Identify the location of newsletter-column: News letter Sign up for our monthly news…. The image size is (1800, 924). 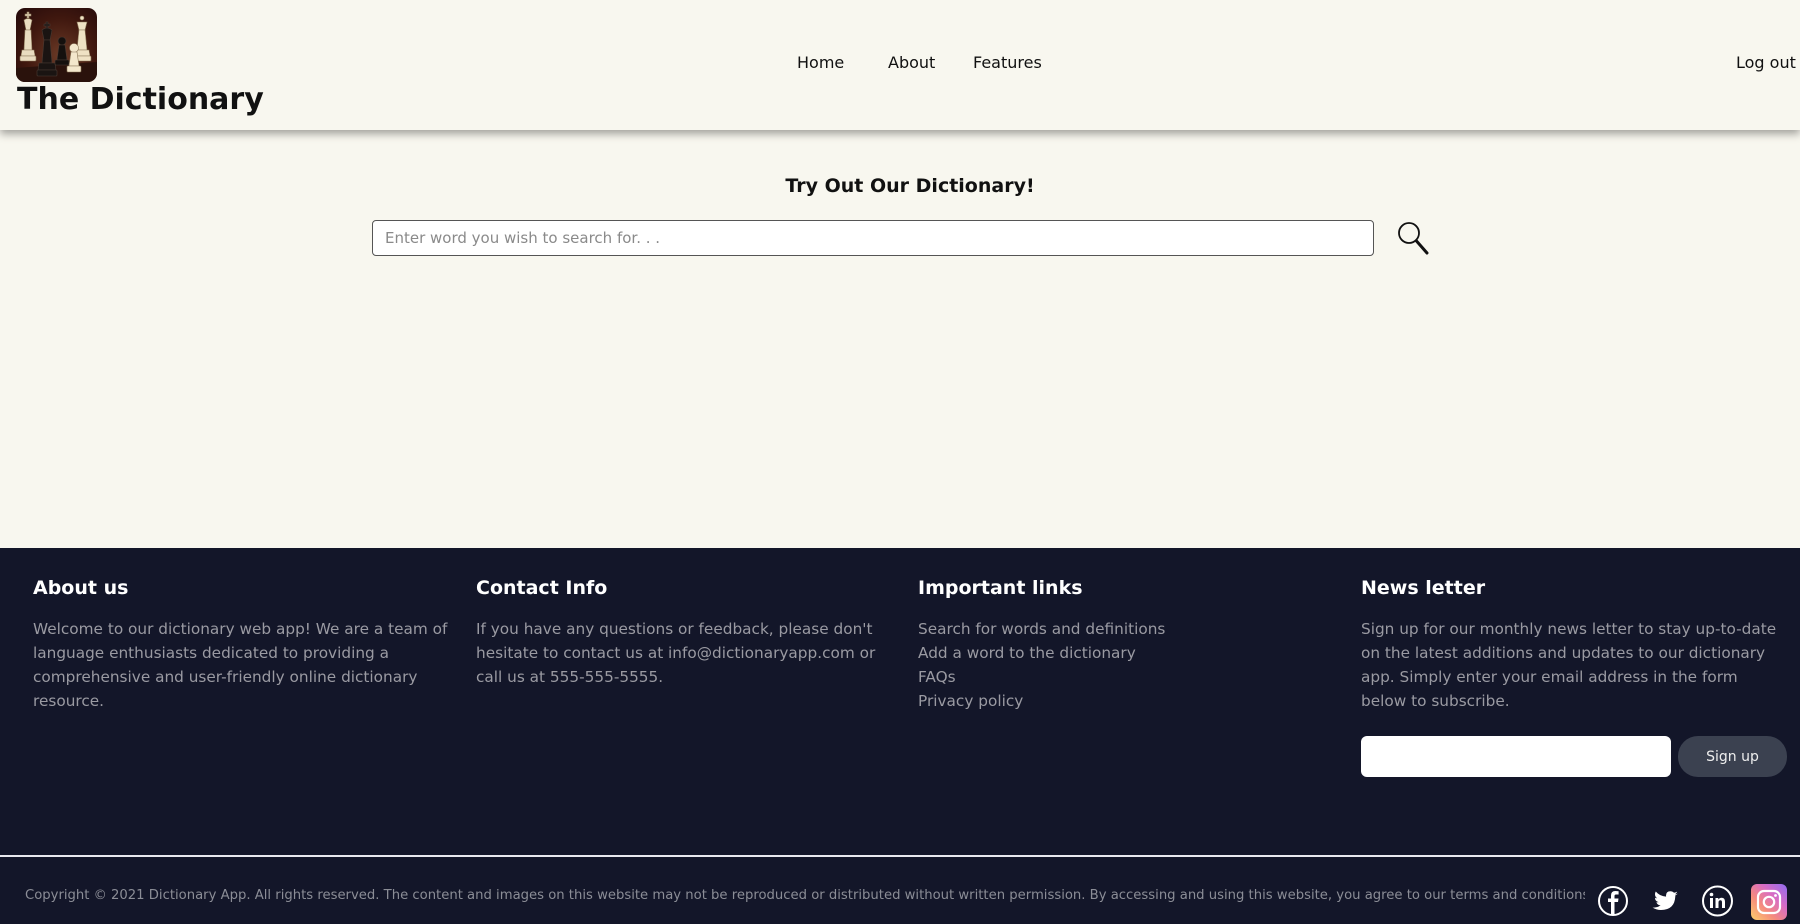
(1574, 676).